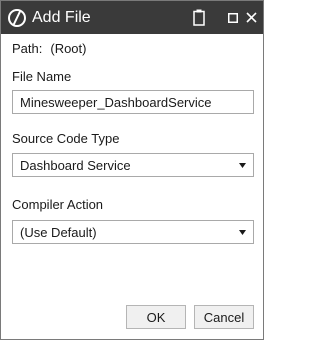  Describe the element at coordinates (68, 48) in the screenshot. I see `path-value: (Root)` at that location.